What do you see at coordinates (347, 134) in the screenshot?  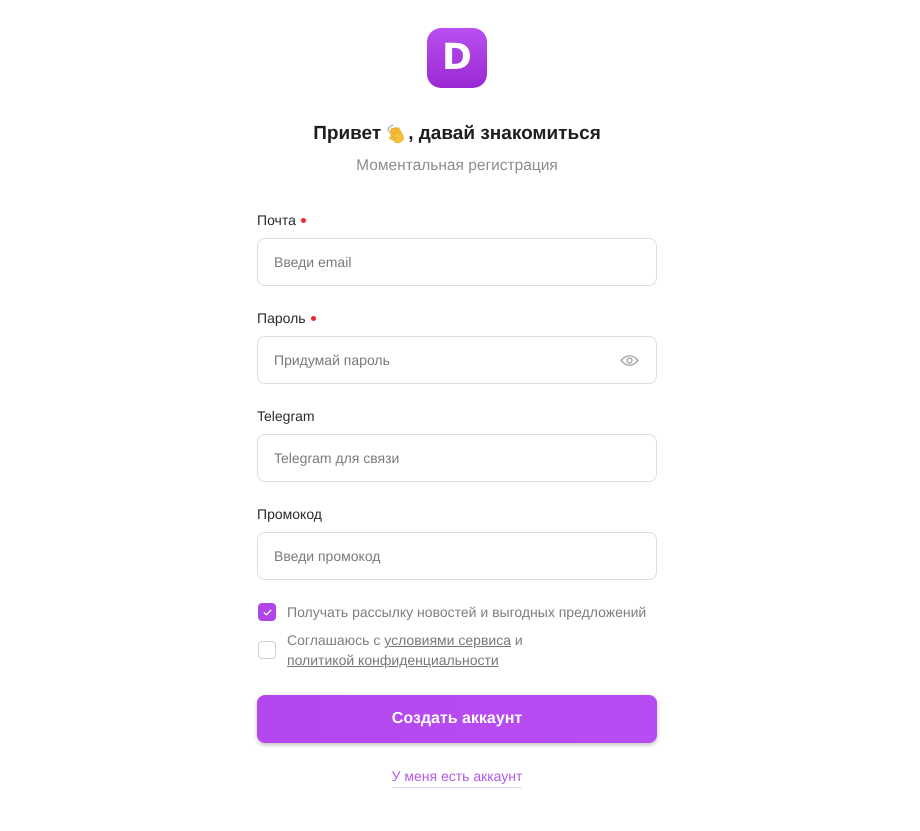 I see `heading-text: Привет` at bounding box center [347, 134].